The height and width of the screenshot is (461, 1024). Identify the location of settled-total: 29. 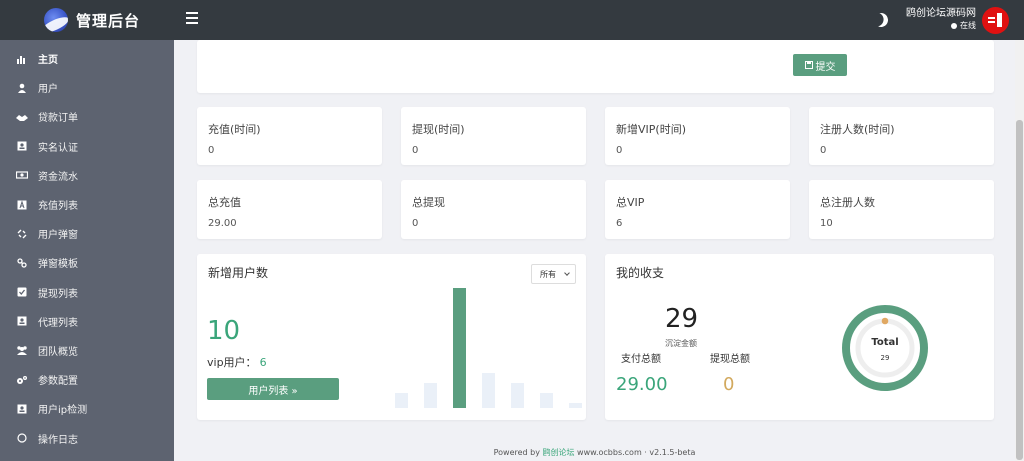
(682, 319).